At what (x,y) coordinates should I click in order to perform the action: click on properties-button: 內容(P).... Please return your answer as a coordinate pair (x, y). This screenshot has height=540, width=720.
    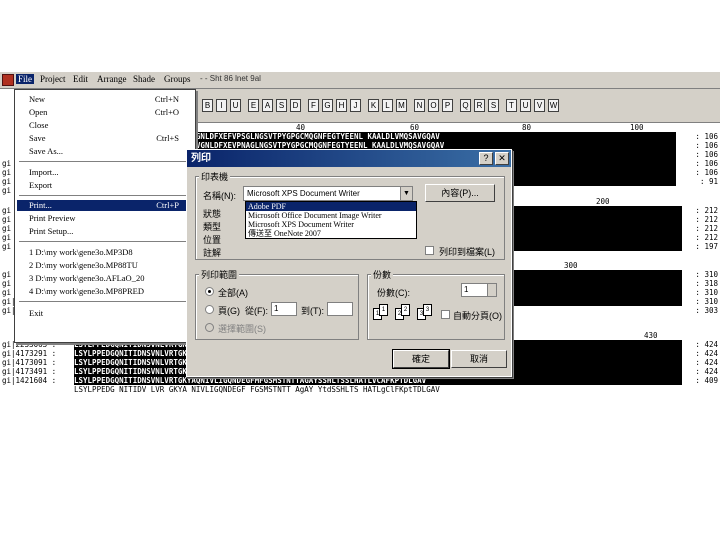
    Looking at the image, I should click on (460, 193).